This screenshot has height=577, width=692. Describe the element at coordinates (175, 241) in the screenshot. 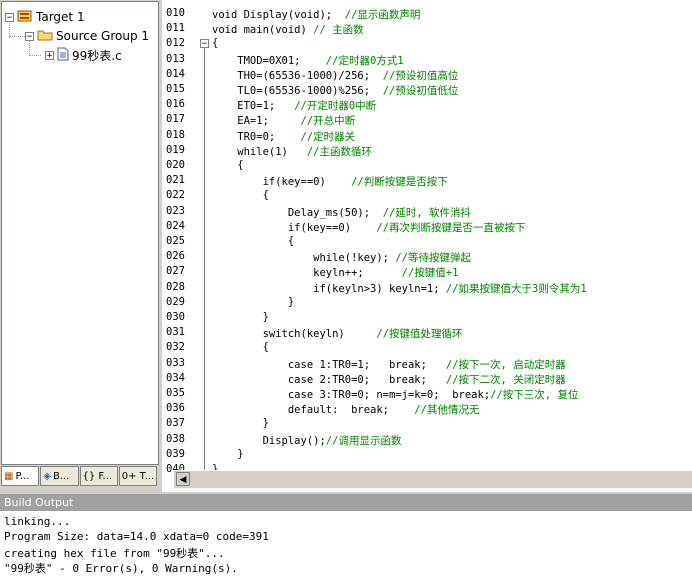

I see `line-number: 025` at that location.